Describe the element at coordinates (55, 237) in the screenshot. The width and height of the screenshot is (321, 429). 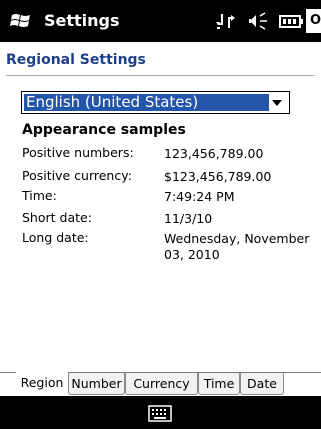
I see `long-date-label: Long date:` at that location.